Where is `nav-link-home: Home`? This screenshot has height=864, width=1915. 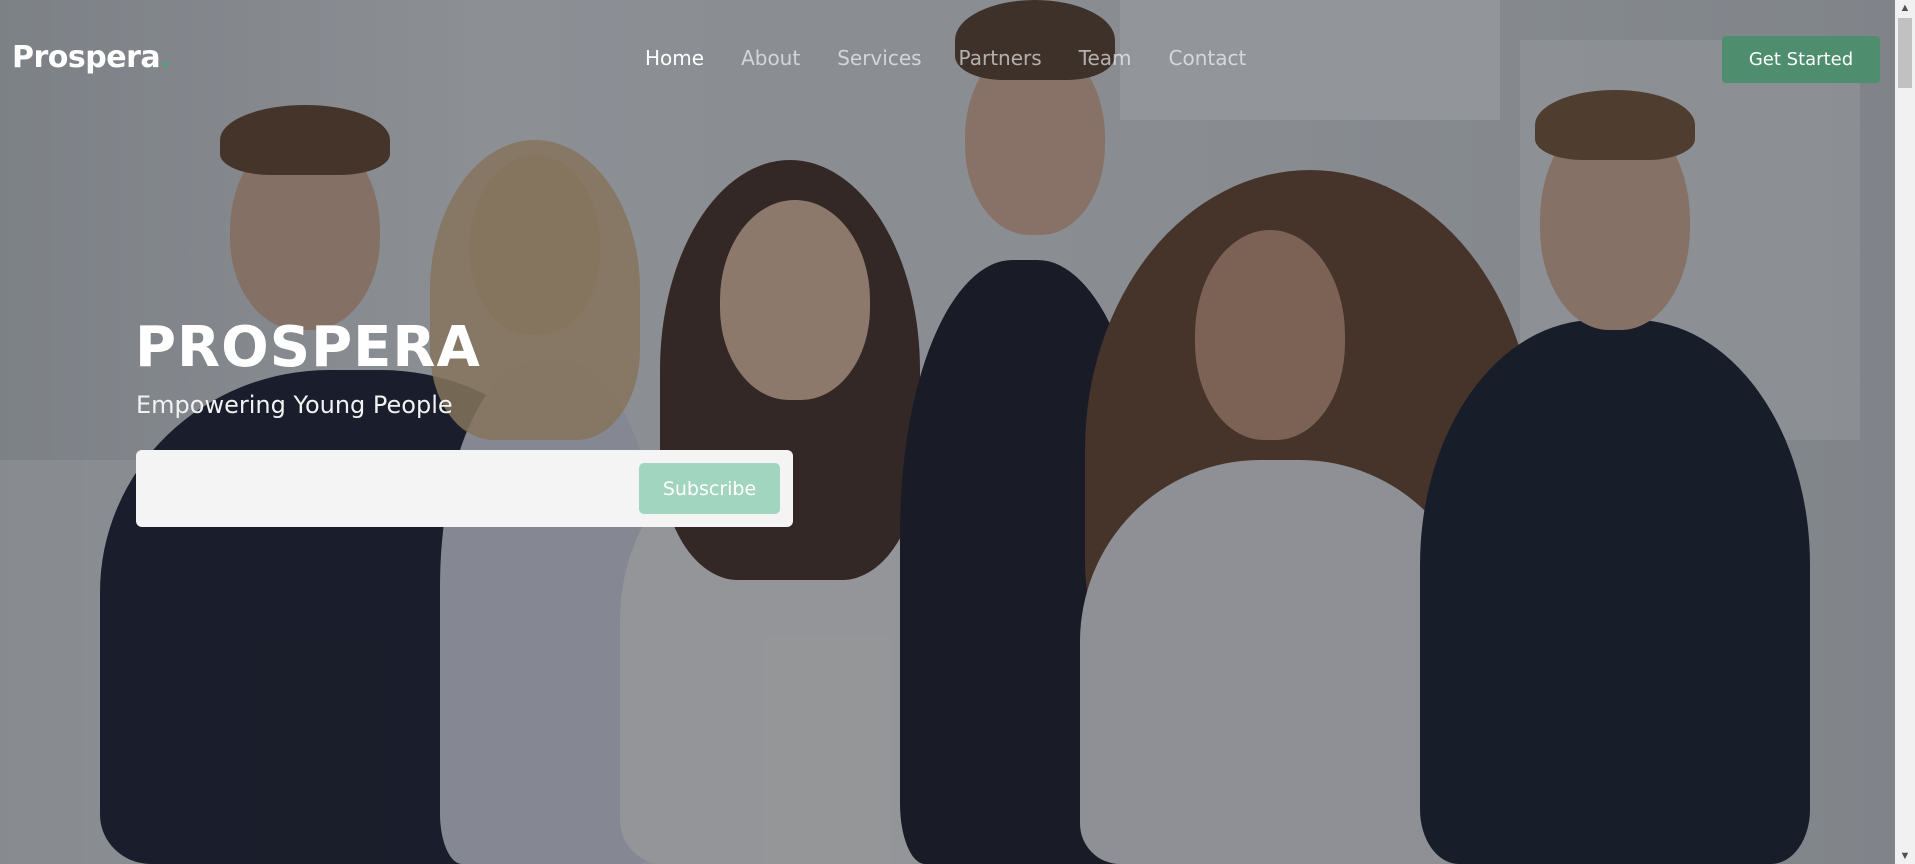
nav-link-home: Home is located at coordinates (674, 58).